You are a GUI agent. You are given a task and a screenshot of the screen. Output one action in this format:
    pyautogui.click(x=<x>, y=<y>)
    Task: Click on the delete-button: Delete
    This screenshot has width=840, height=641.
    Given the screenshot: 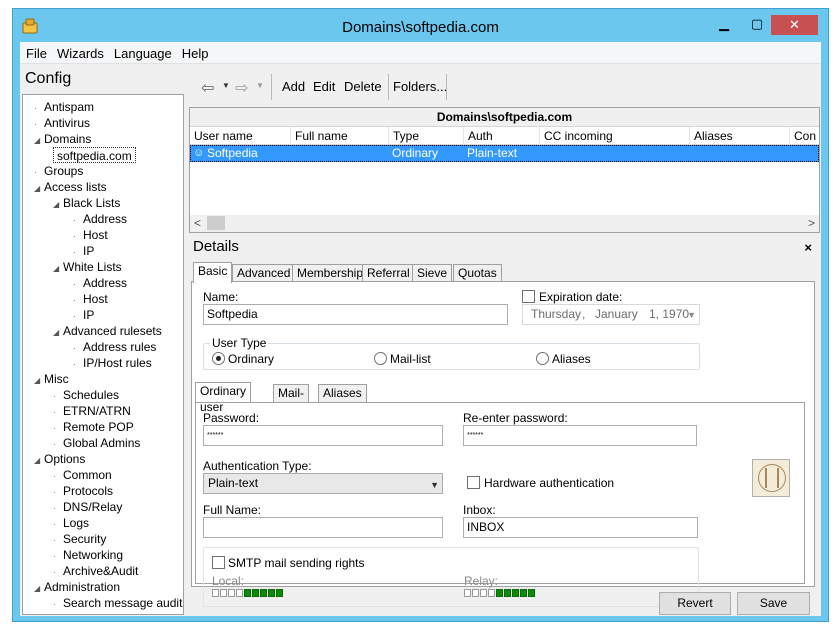 What is the action you would take?
    pyautogui.click(x=363, y=86)
    